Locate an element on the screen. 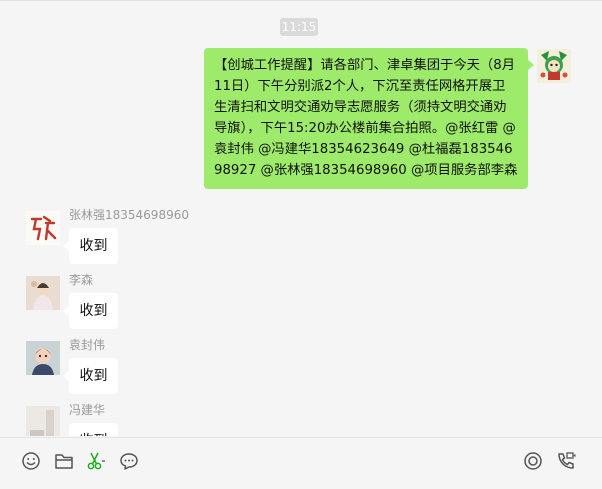 The width and height of the screenshot is (602, 489). sender-name: 冯建华 is located at coordinates (87, 410).